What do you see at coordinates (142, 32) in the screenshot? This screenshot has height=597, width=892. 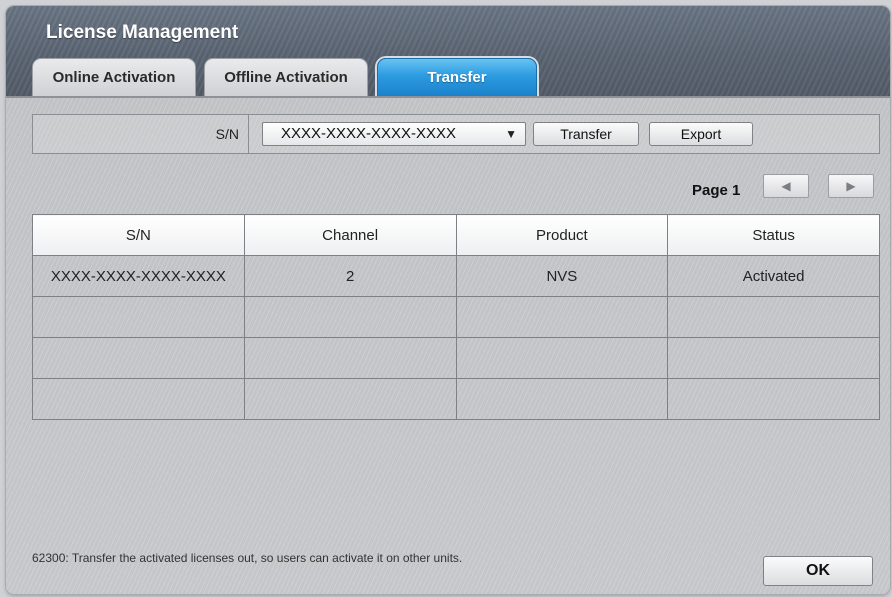 I see `window-title: License Management` at bounding box center [142, 32].